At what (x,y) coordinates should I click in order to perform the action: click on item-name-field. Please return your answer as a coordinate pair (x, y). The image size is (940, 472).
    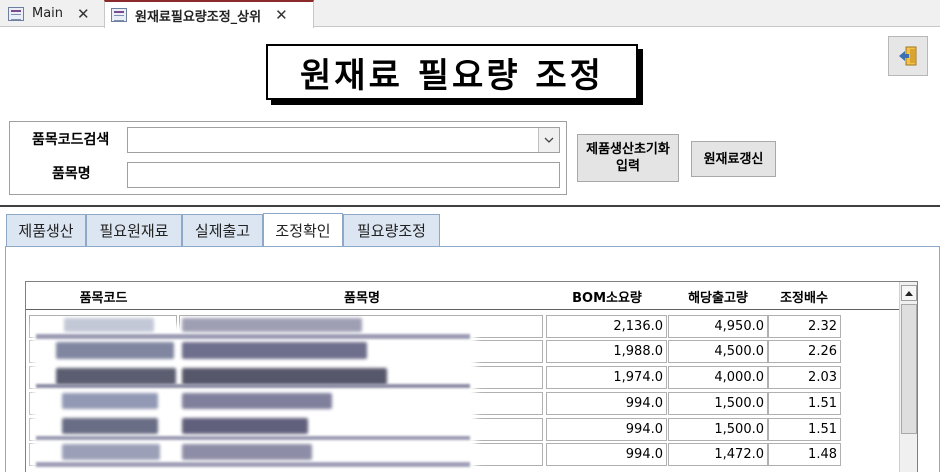
    Looking at the image, I should click on (343, 175).